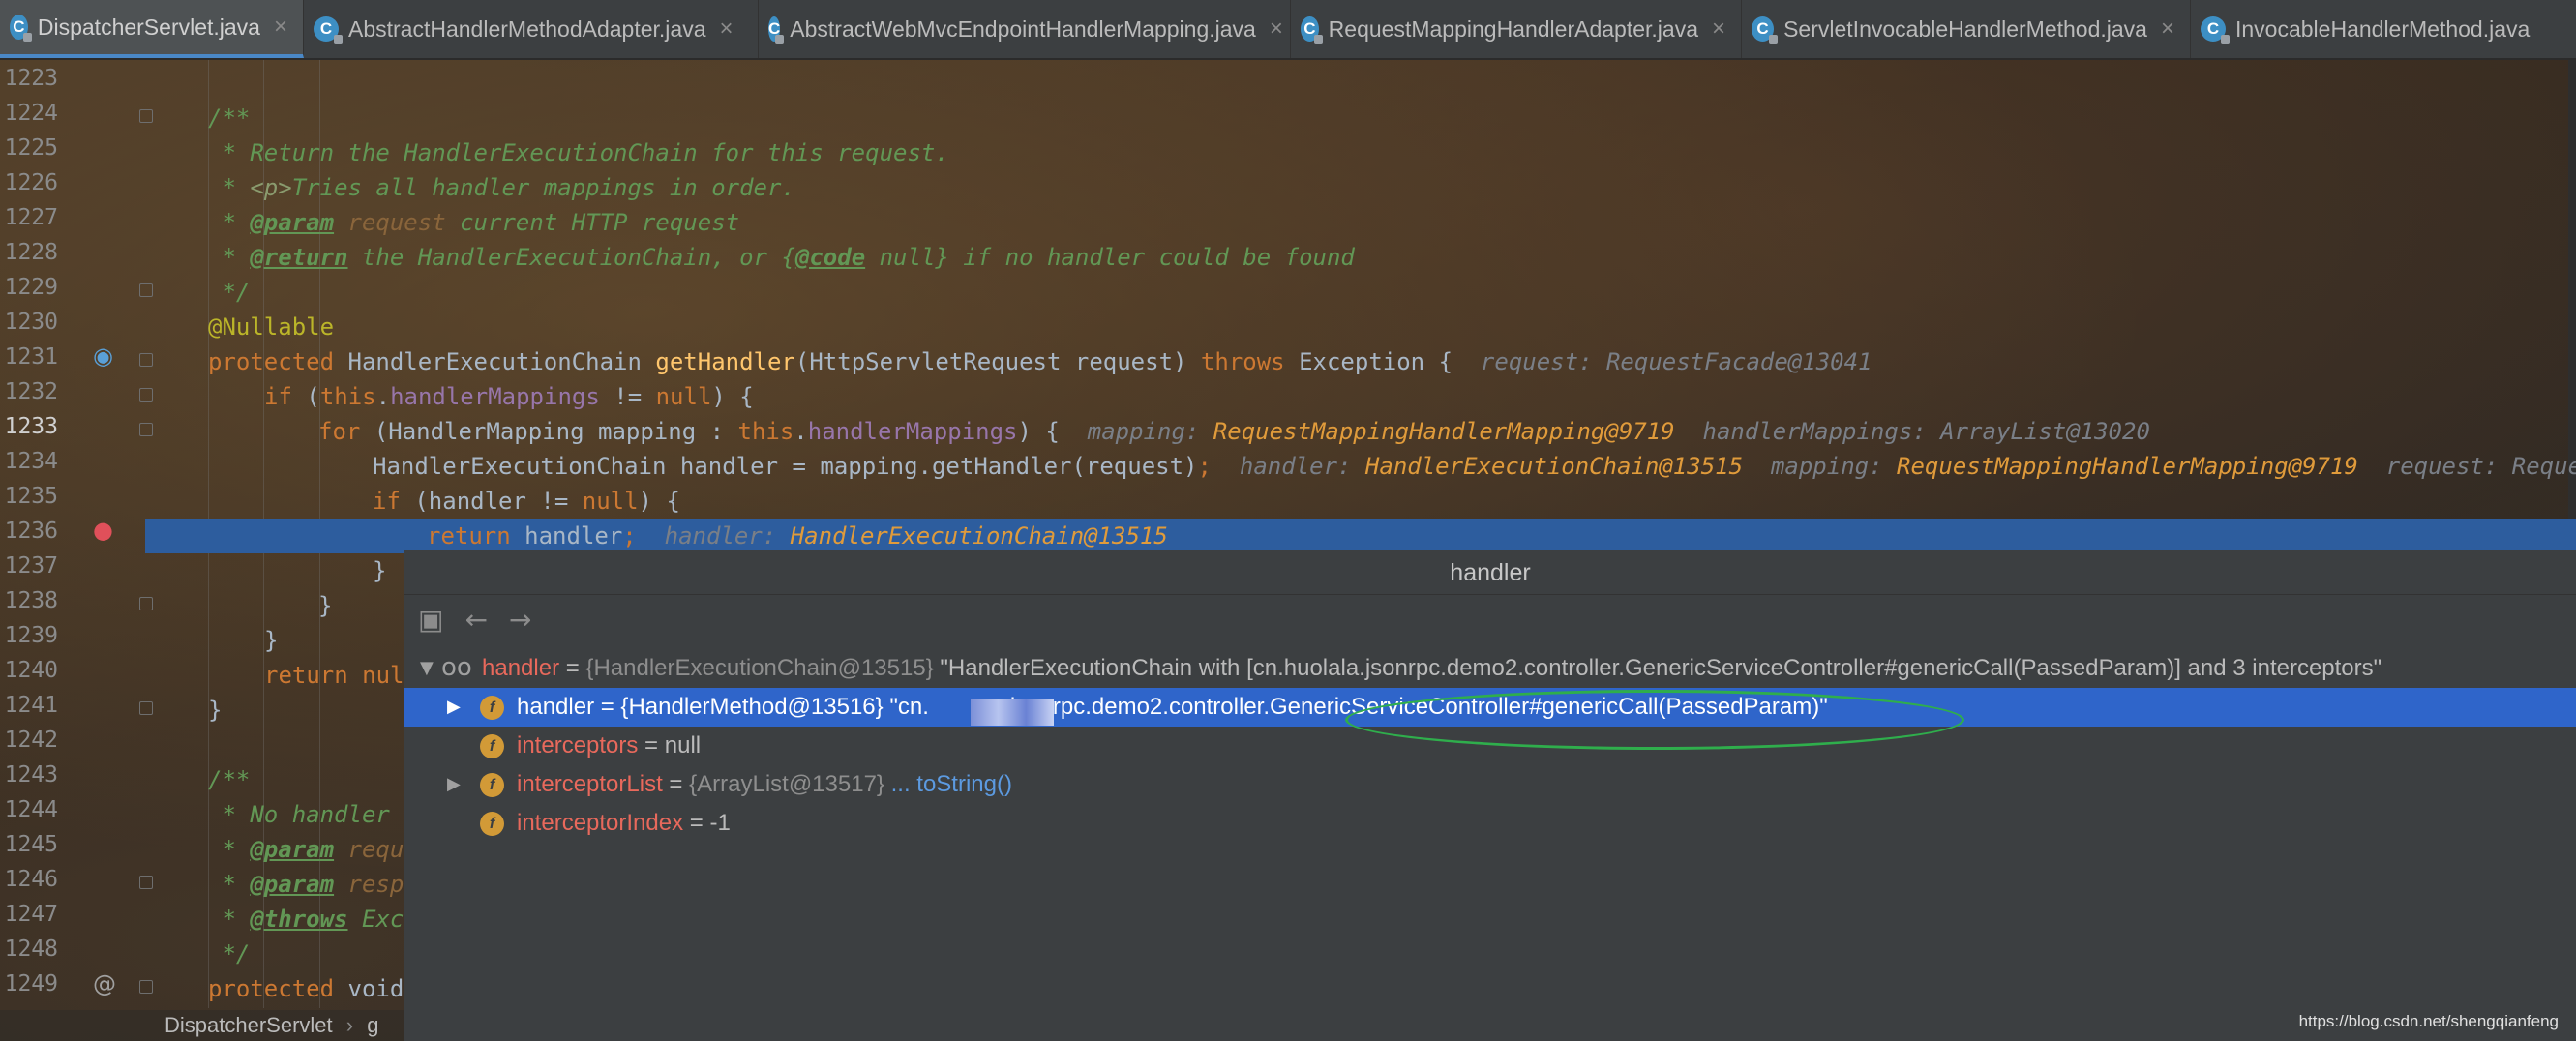  What do you see at coordinates (31, 949) in the screenshot?
I see `line-number: 1248` at bounding box center [31, 949].